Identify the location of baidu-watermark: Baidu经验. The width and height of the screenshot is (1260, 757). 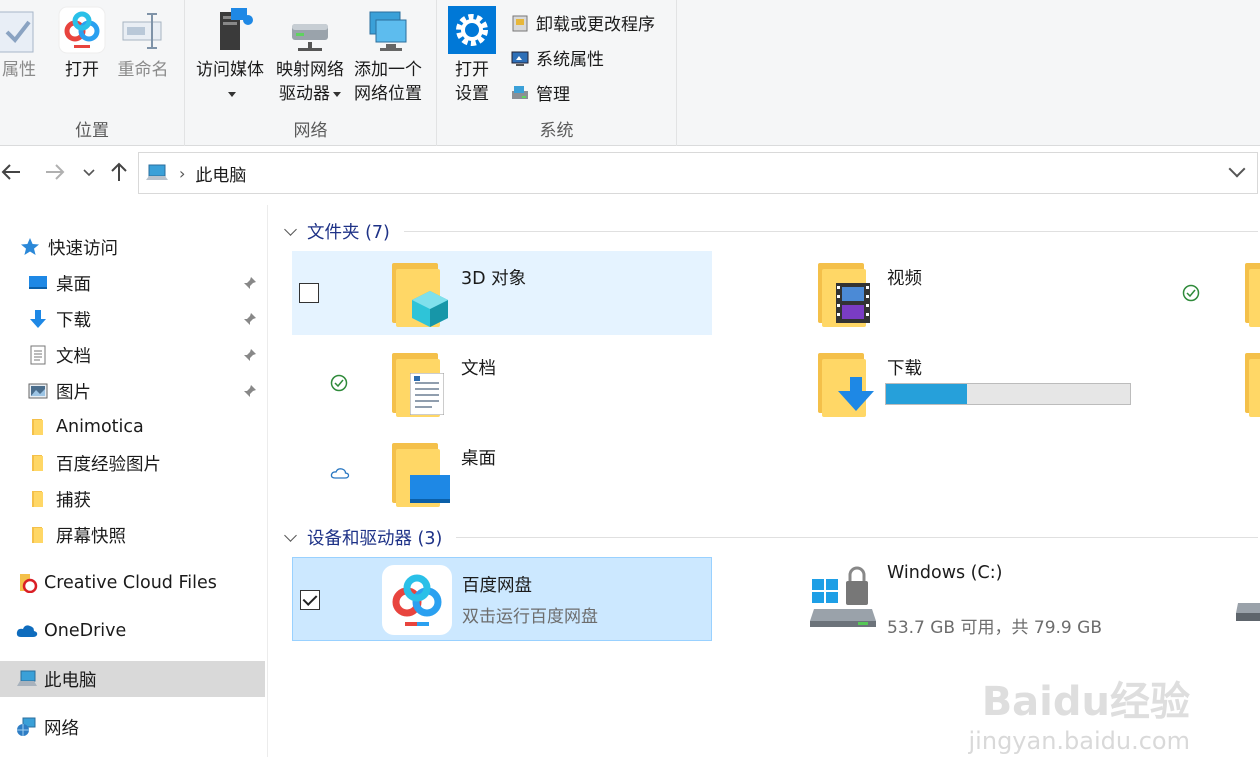
(1085, 702).